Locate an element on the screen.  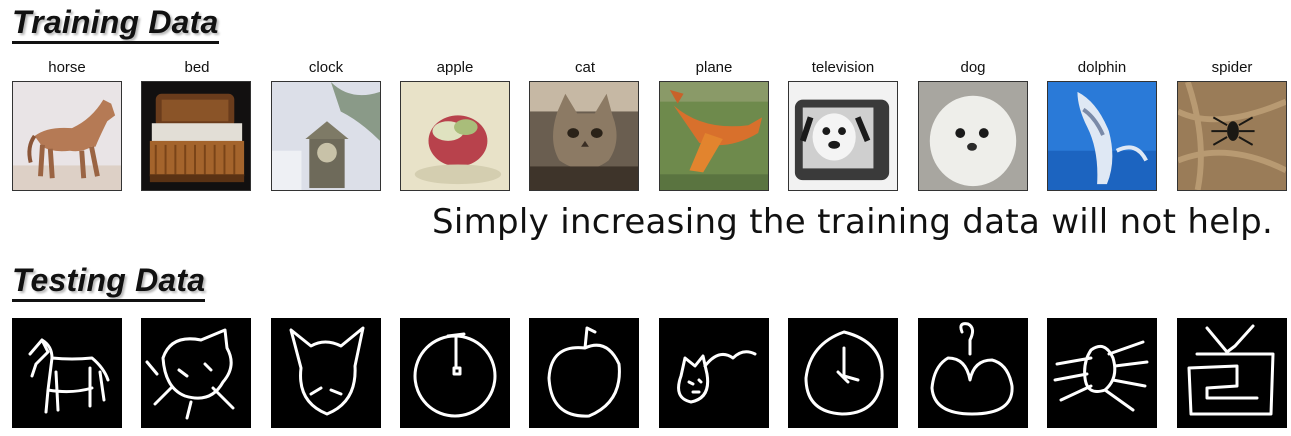
clock-sketch is located at coordinates (455, 373).